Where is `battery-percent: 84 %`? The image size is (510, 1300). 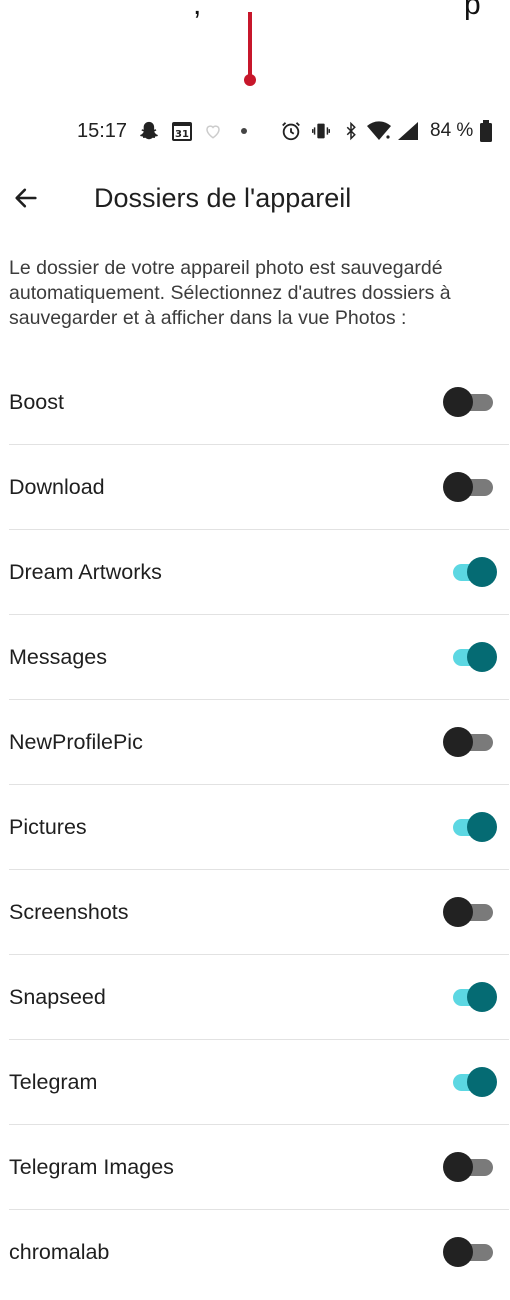
battery-percent: 84 % is located at coordinates (452, 130).